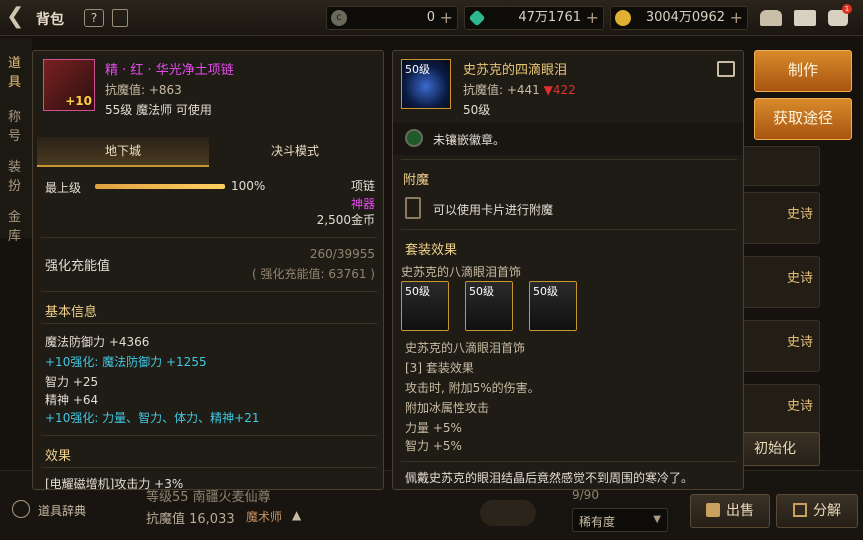 The image size is (863, 540). I want to click on mail-icon, so click(805, 18).